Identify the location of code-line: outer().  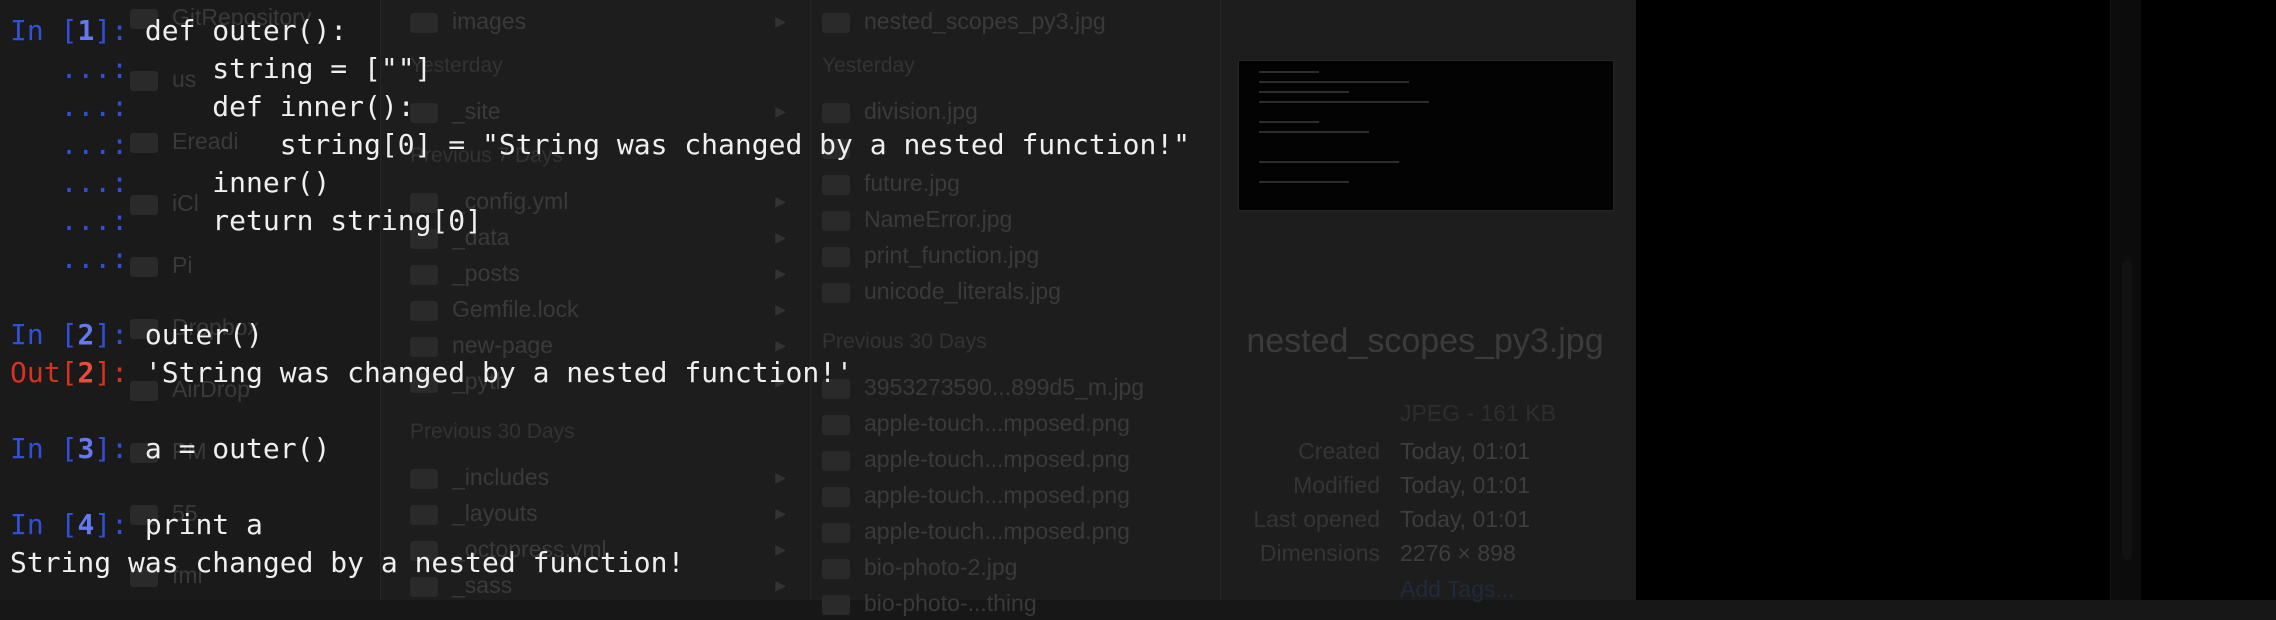
(203, 334).